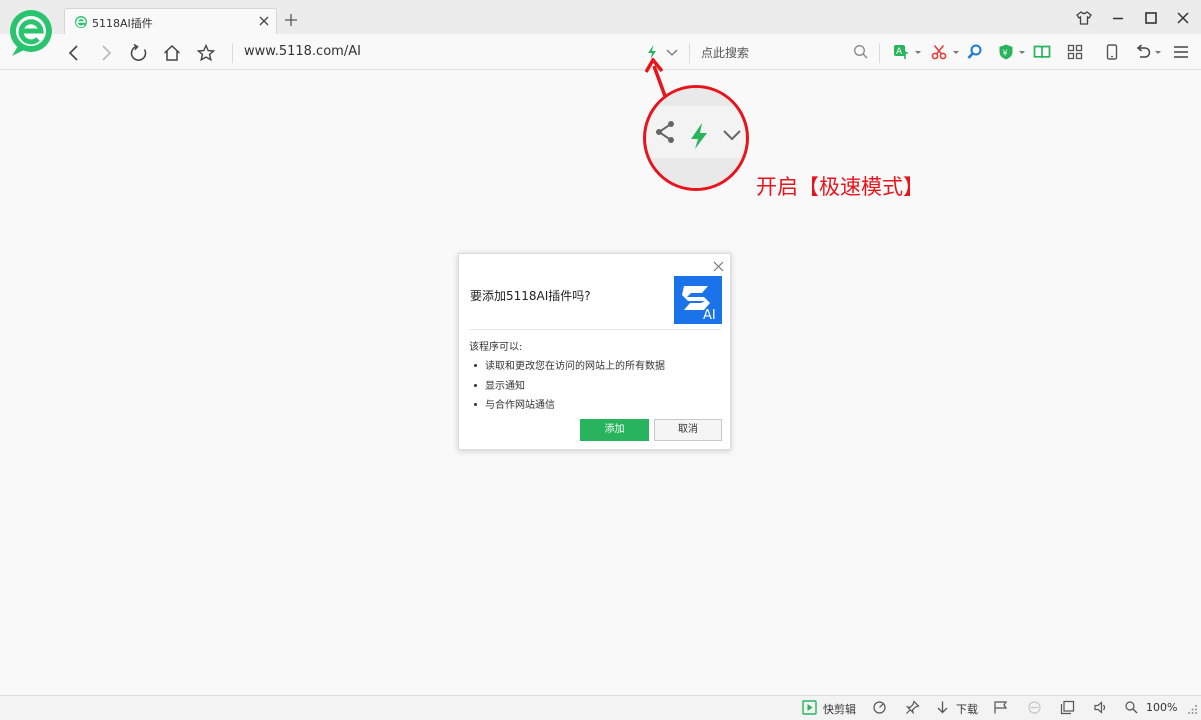  What do you see at coordinates (139, 53) in the screenshot?
I see `refresh-icon` at bounding box center [139, 53].